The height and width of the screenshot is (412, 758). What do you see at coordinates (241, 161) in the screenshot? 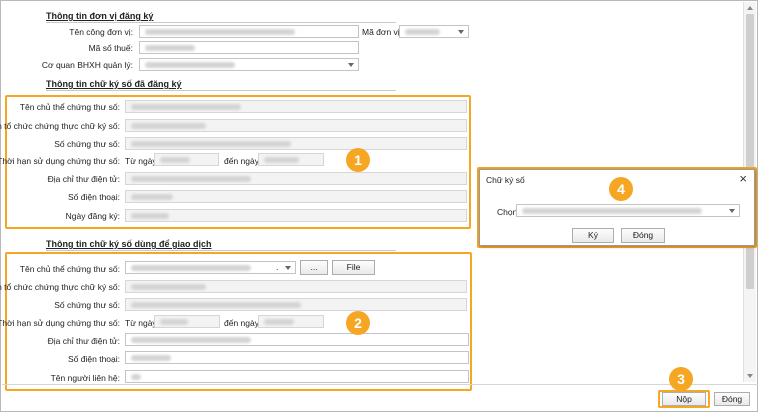
I see `reg-to-label: đến ngày` at bounding box center [241, 161].